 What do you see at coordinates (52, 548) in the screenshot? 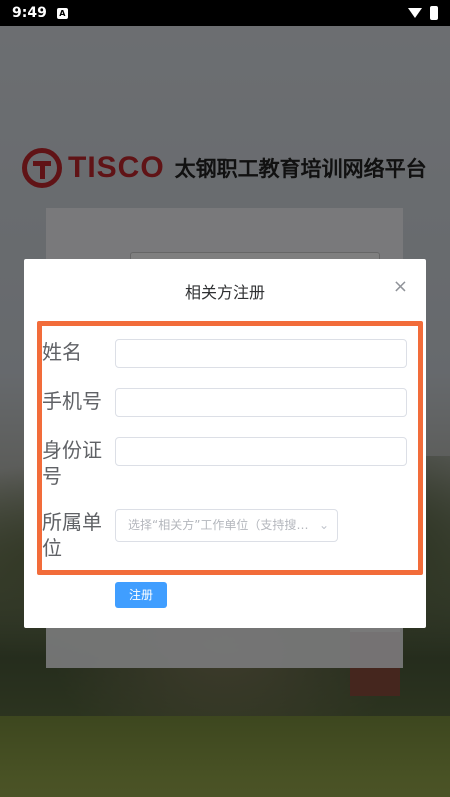
I see `unit-label-line2: 位` at bounding box center [52, 548].